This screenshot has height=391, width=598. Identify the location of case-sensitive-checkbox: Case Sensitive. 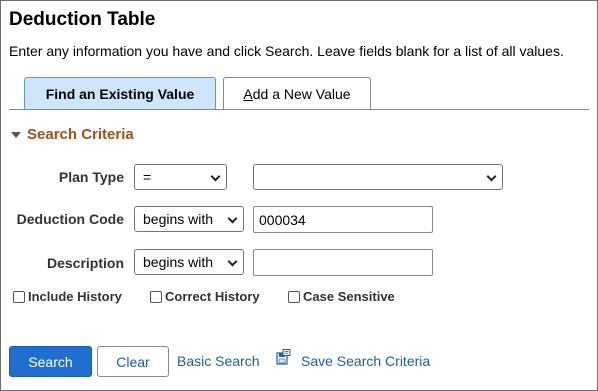
(341, 296).